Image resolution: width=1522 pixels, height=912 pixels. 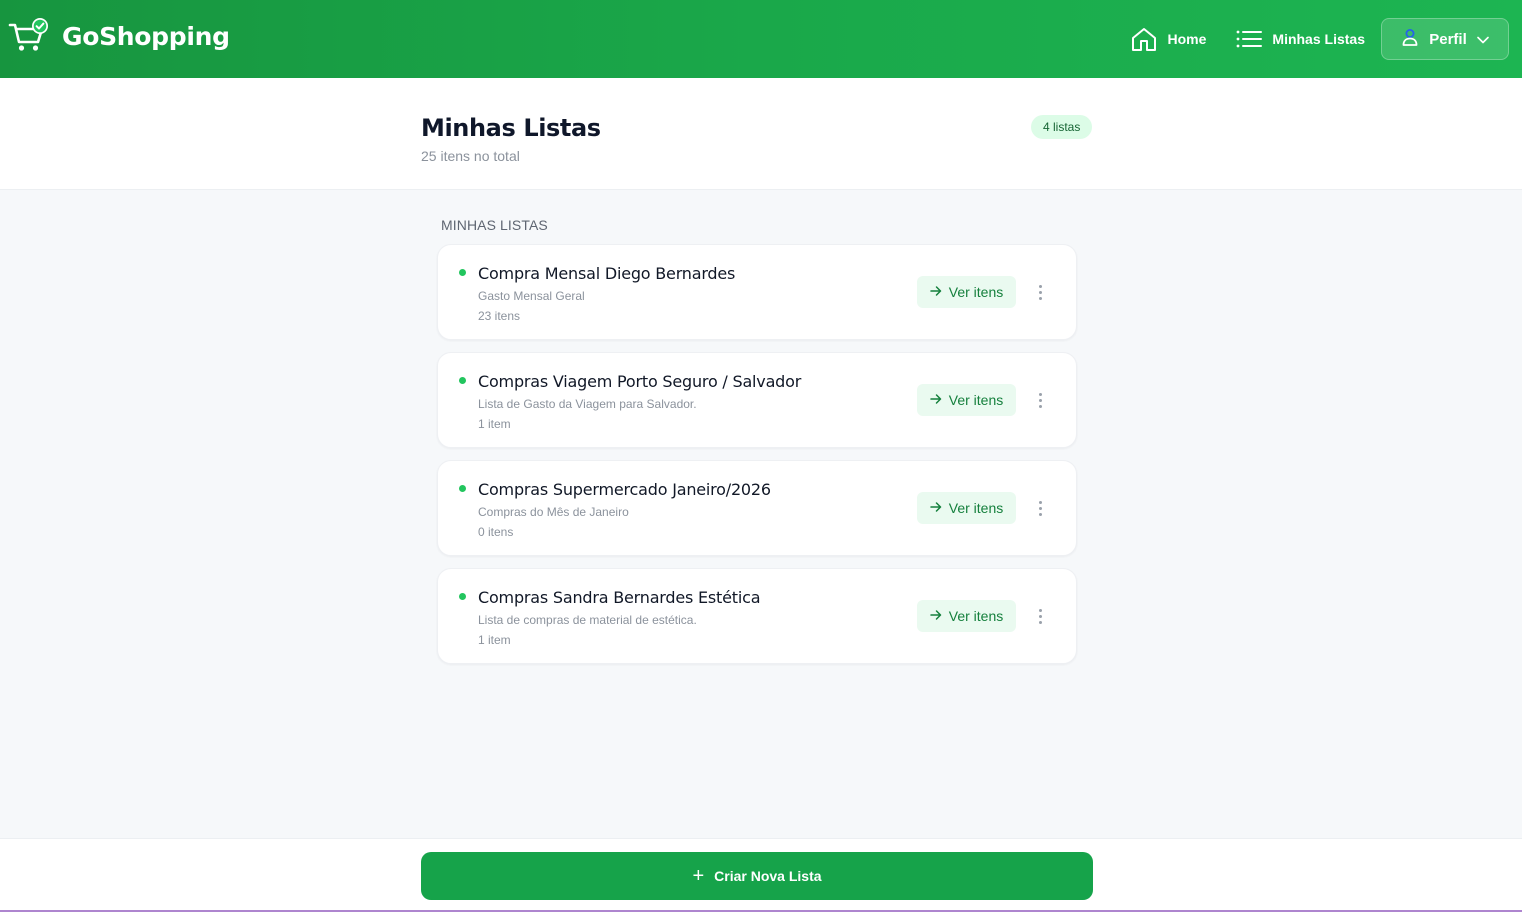 I want to click on profile-label: Perfil, so click(x=1448, y=39).